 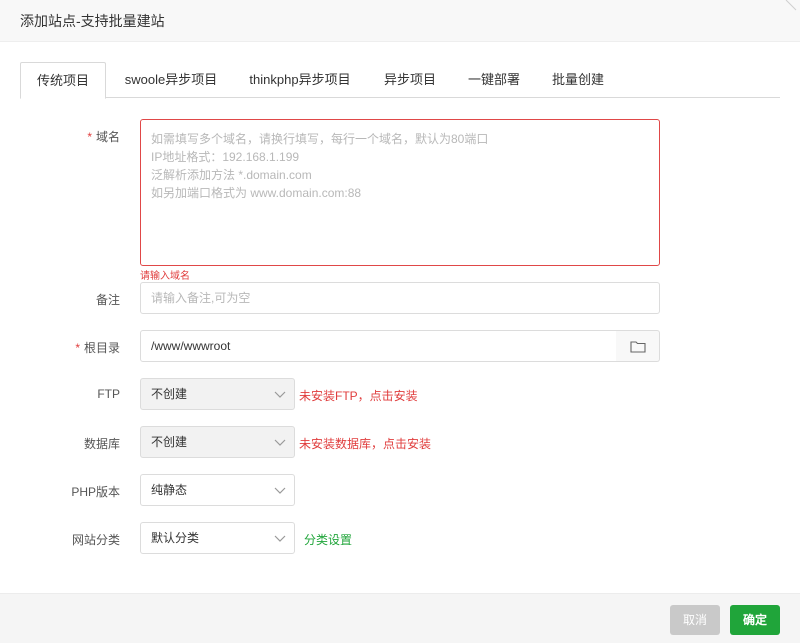 What do you see at coordinates (165, 276) in the screenshot?
I see `domain-error-tip: 请输入域名` at bounding box center [165, 276].